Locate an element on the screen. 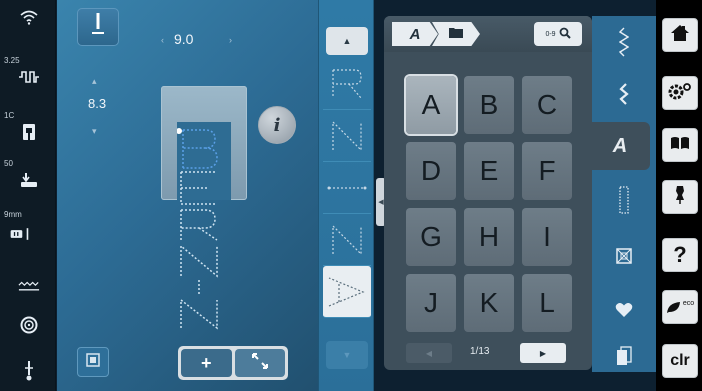 The height and width of the screenshot is (391, 702). breadcrumb-folder is located at coordinates (456, 34).